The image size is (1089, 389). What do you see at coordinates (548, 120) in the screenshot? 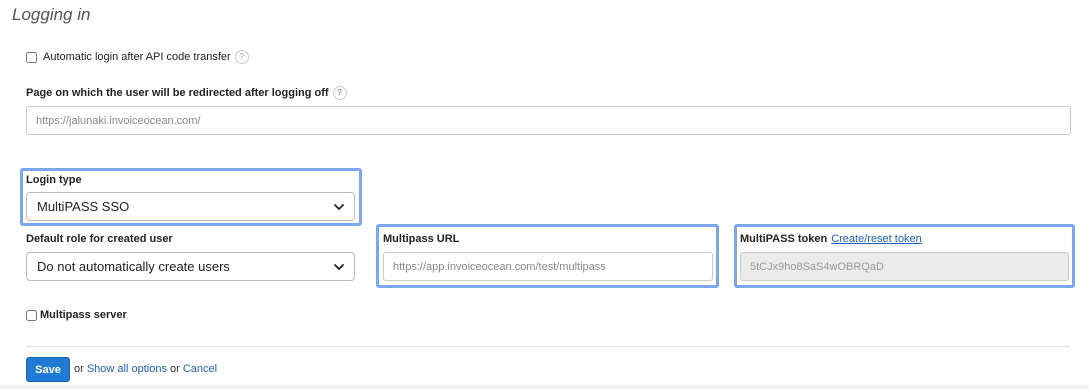
I see `logoff-redirect-input: https://jalunaki.invoiceocean.com/` at bounding box center [548, 120].